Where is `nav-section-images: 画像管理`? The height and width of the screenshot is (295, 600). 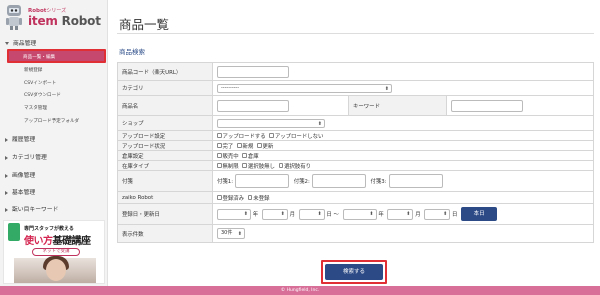 nav-section-images: 画像管理 is located at coordinates (53, 174).